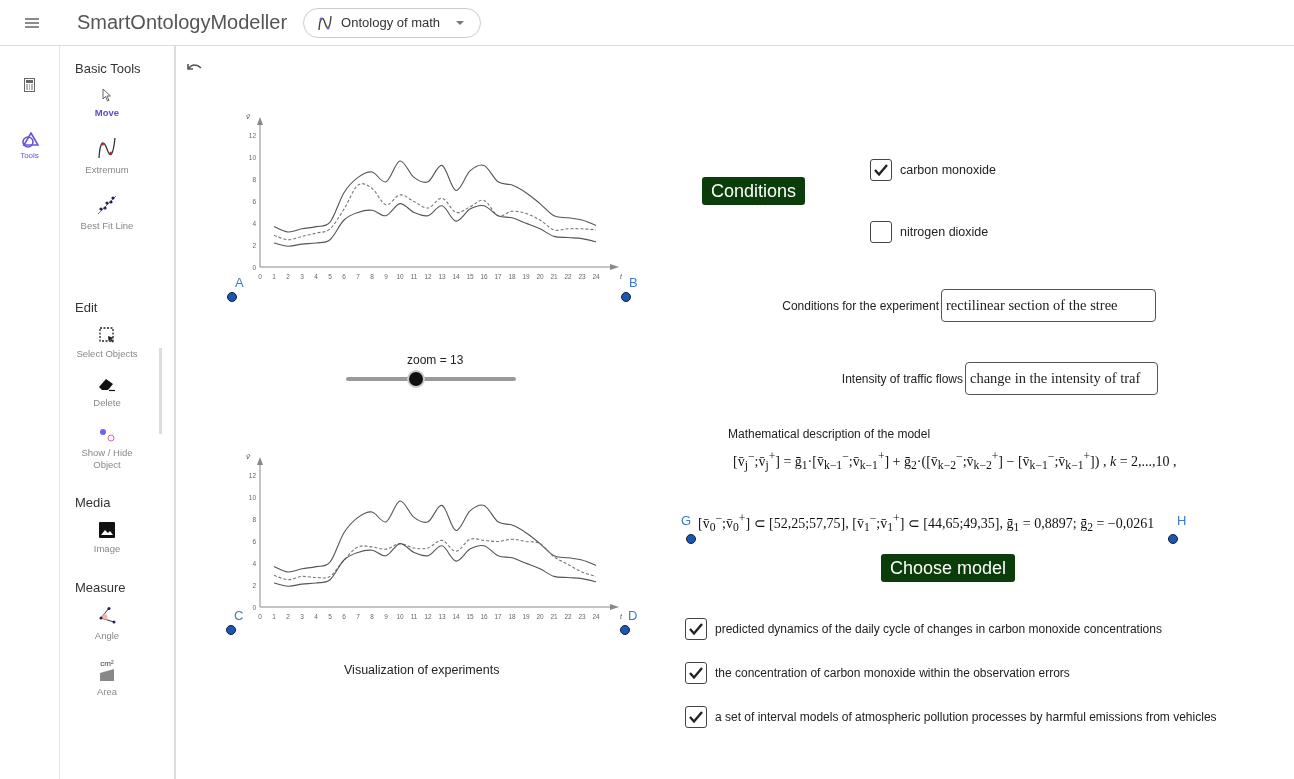 This screenshot has width=1294, height=779. Describe the element at coordinates (239, 615) in the screenshot. I see `point-label: C` at that location.